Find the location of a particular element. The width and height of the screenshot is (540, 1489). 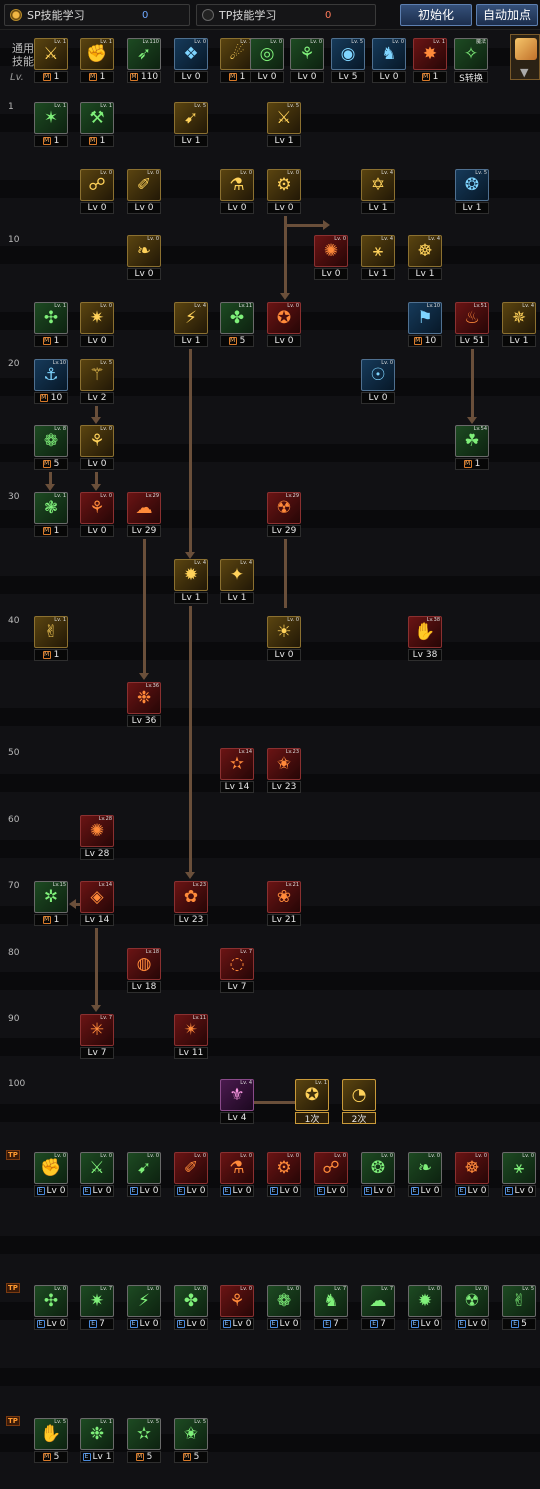

skill-r5-f: ❂ Lv. 5 Lv 1 is located at coordinates (472, 192).